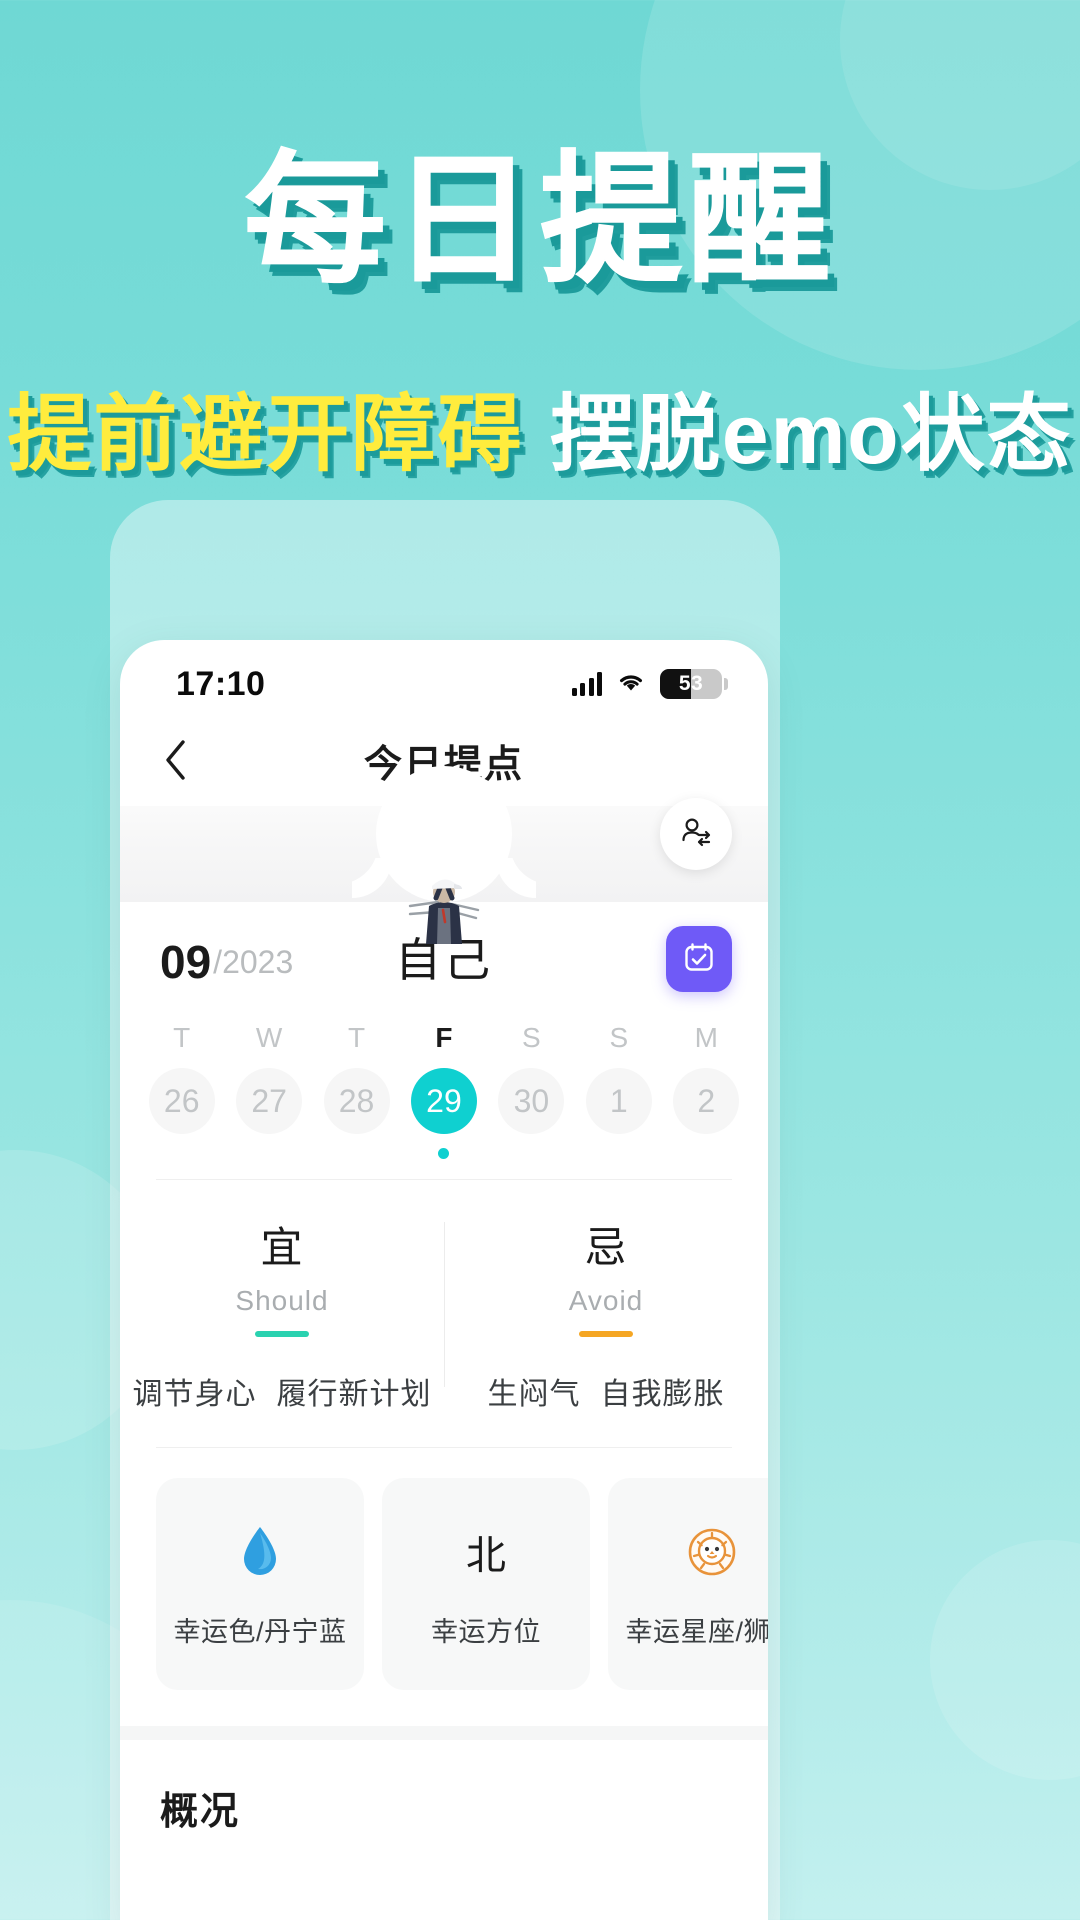  What do you see at coordinates (726, 684) in the screenshot?
I see `battery-cap` at bounding box center [726, 684].